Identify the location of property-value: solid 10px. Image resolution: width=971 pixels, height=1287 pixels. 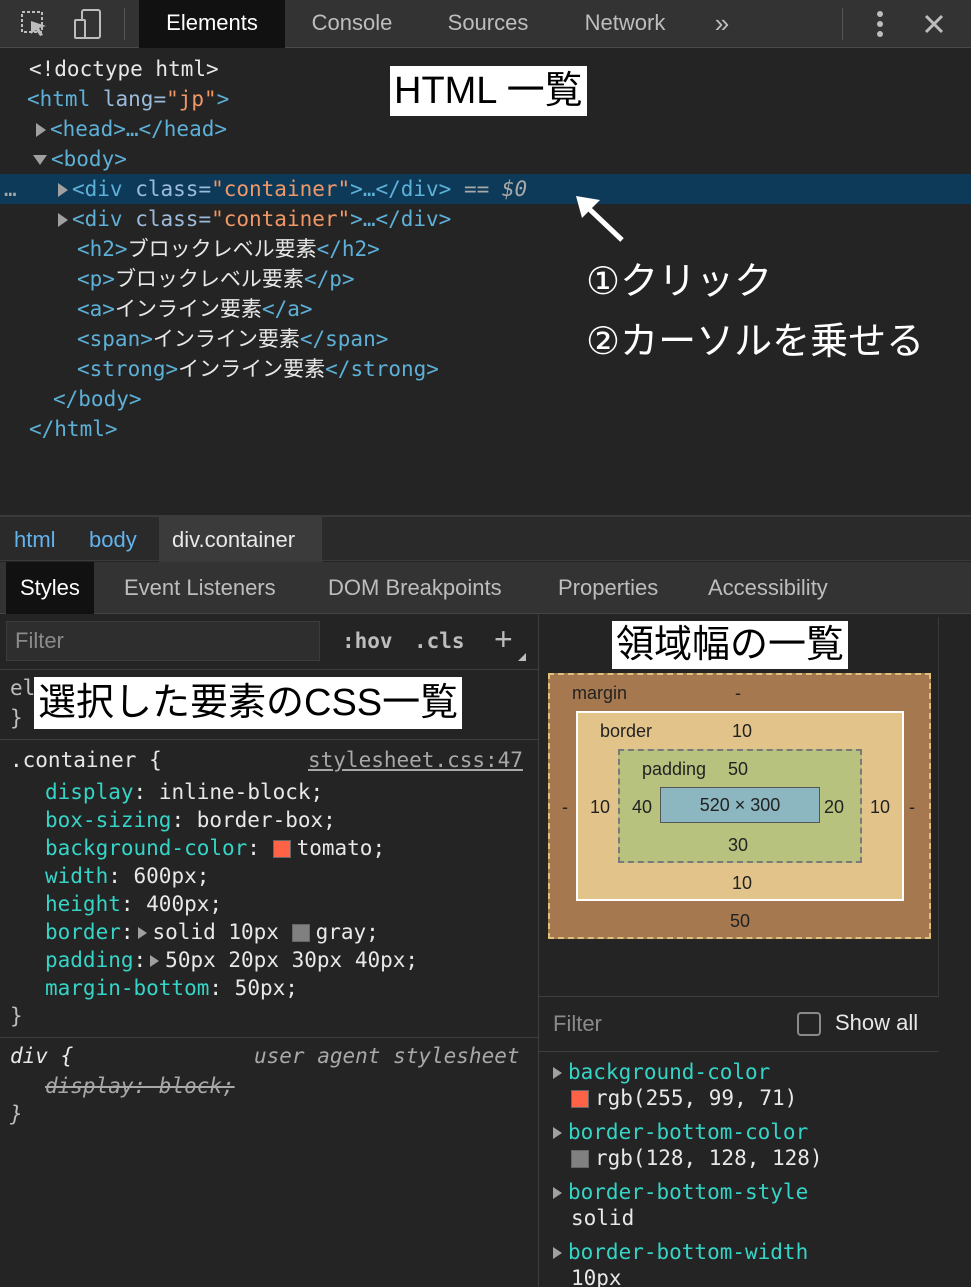
(222, 932).